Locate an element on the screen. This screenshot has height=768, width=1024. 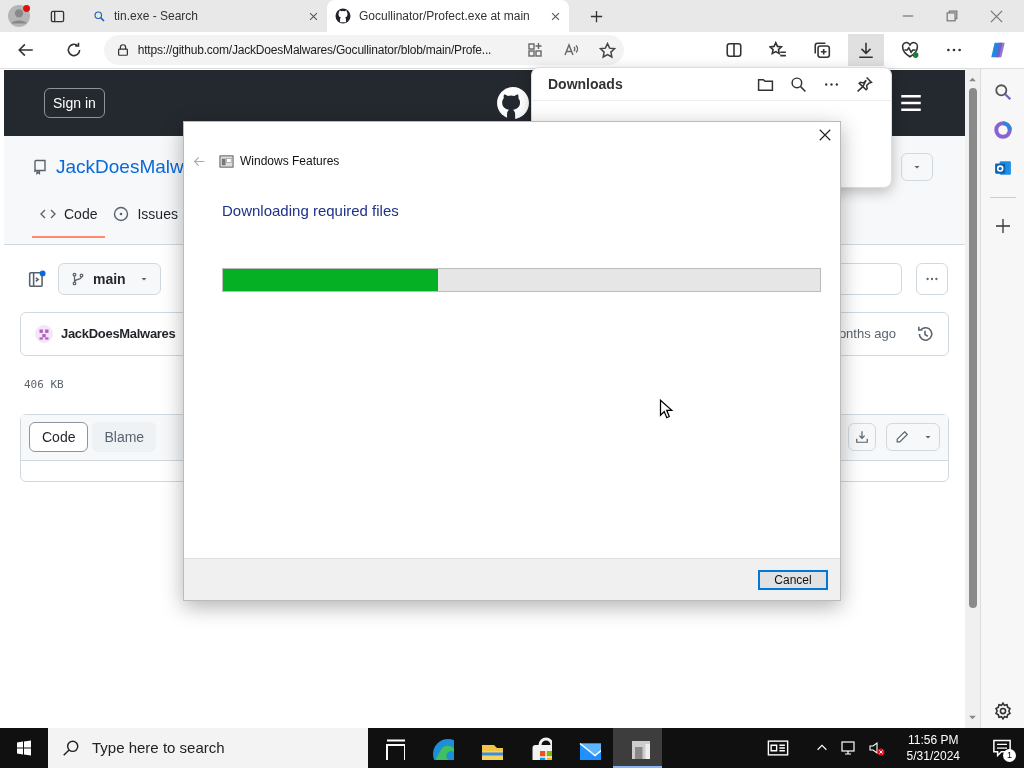
dialog-heading: Downloading required files is located at coordinates (311, 211).